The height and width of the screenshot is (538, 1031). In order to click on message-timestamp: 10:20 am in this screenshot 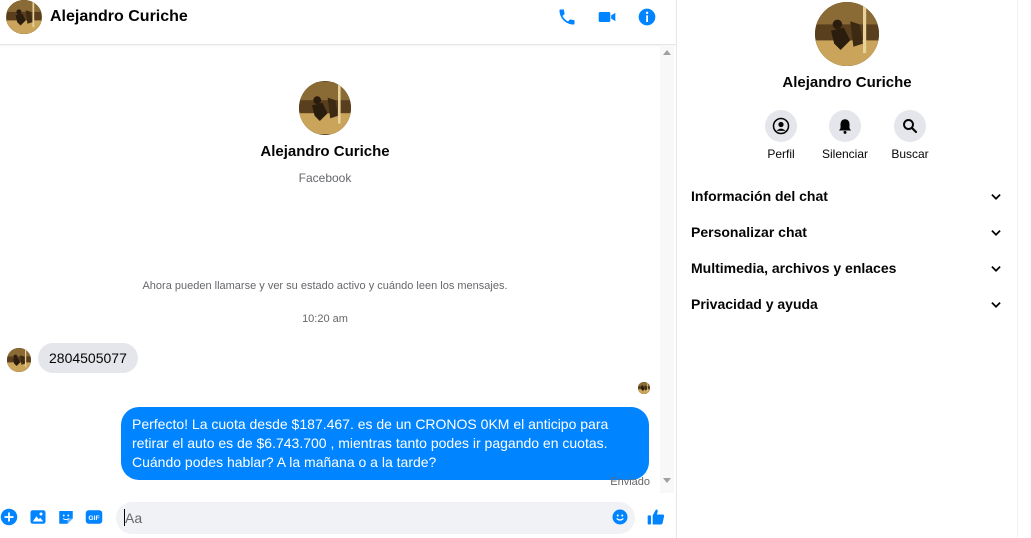, I will do `click(325, 319)`.